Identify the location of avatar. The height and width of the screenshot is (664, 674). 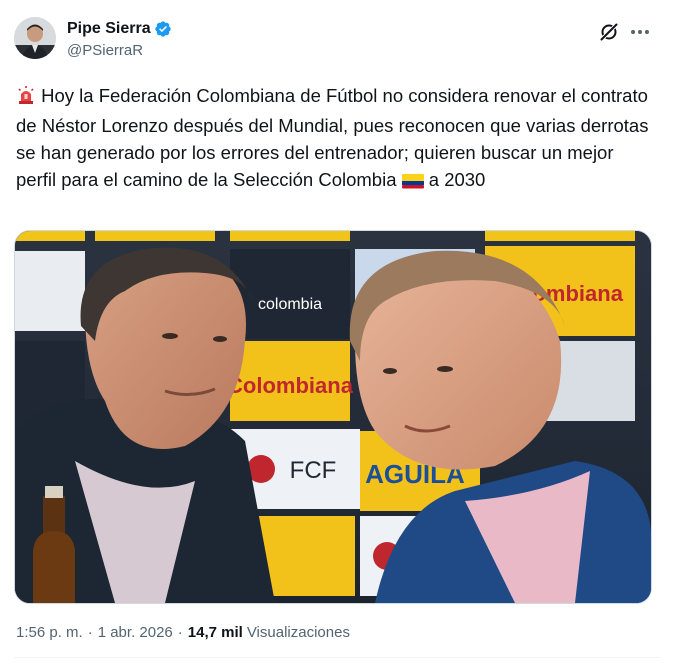
(35, 38).